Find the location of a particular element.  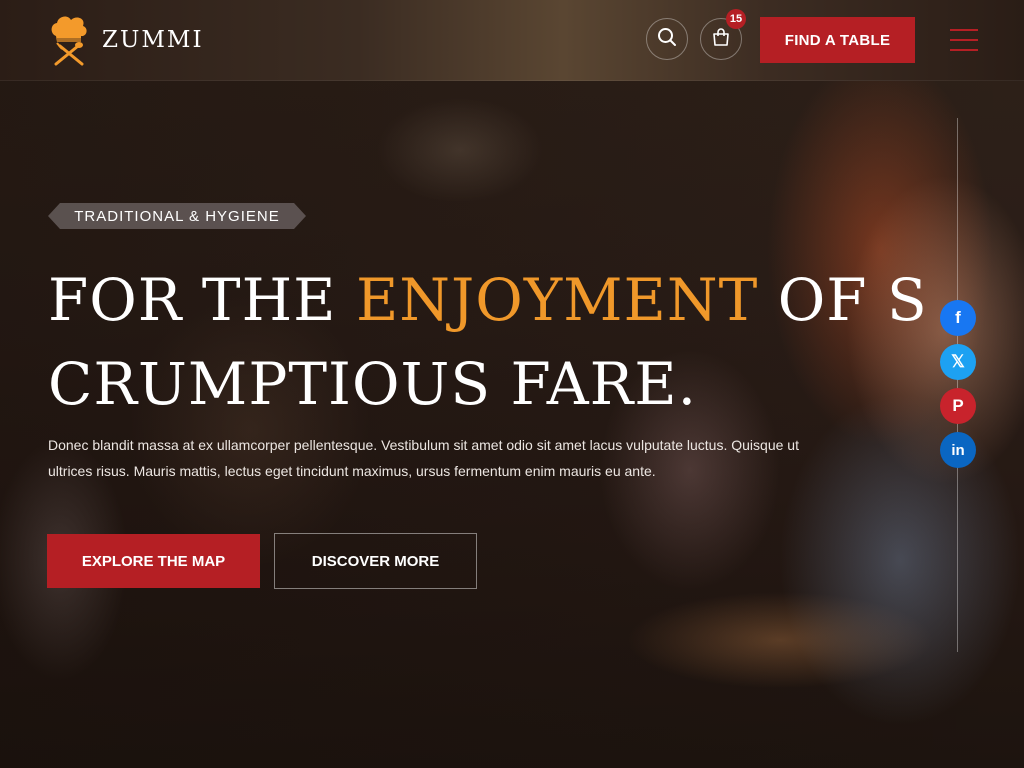

hero-tag-badge: TRADITIONAL & HYGIENE is located at coordinates (177, 216).